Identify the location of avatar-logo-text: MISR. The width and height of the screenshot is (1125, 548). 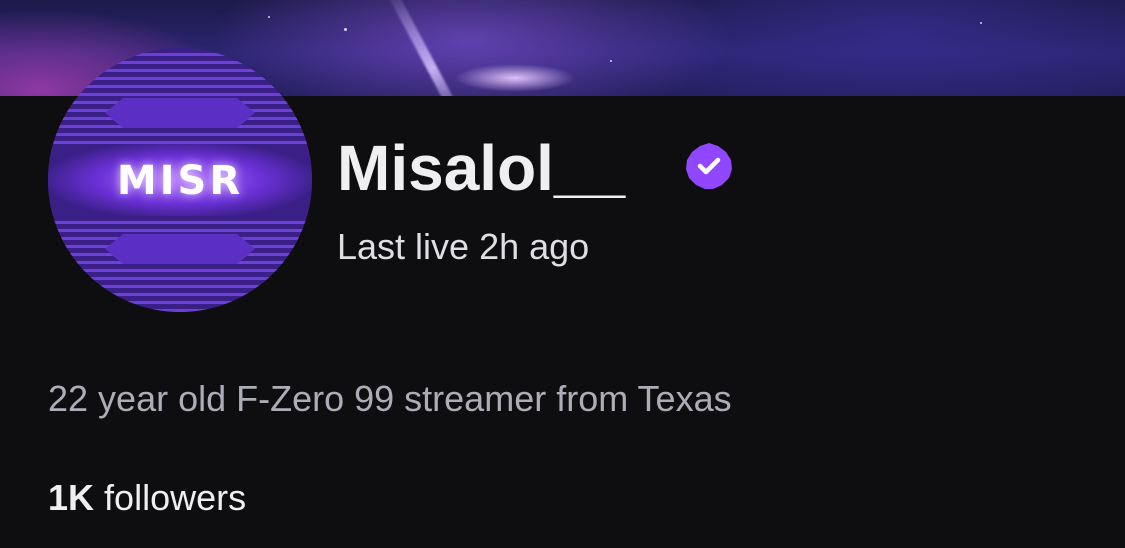
(180, 181).